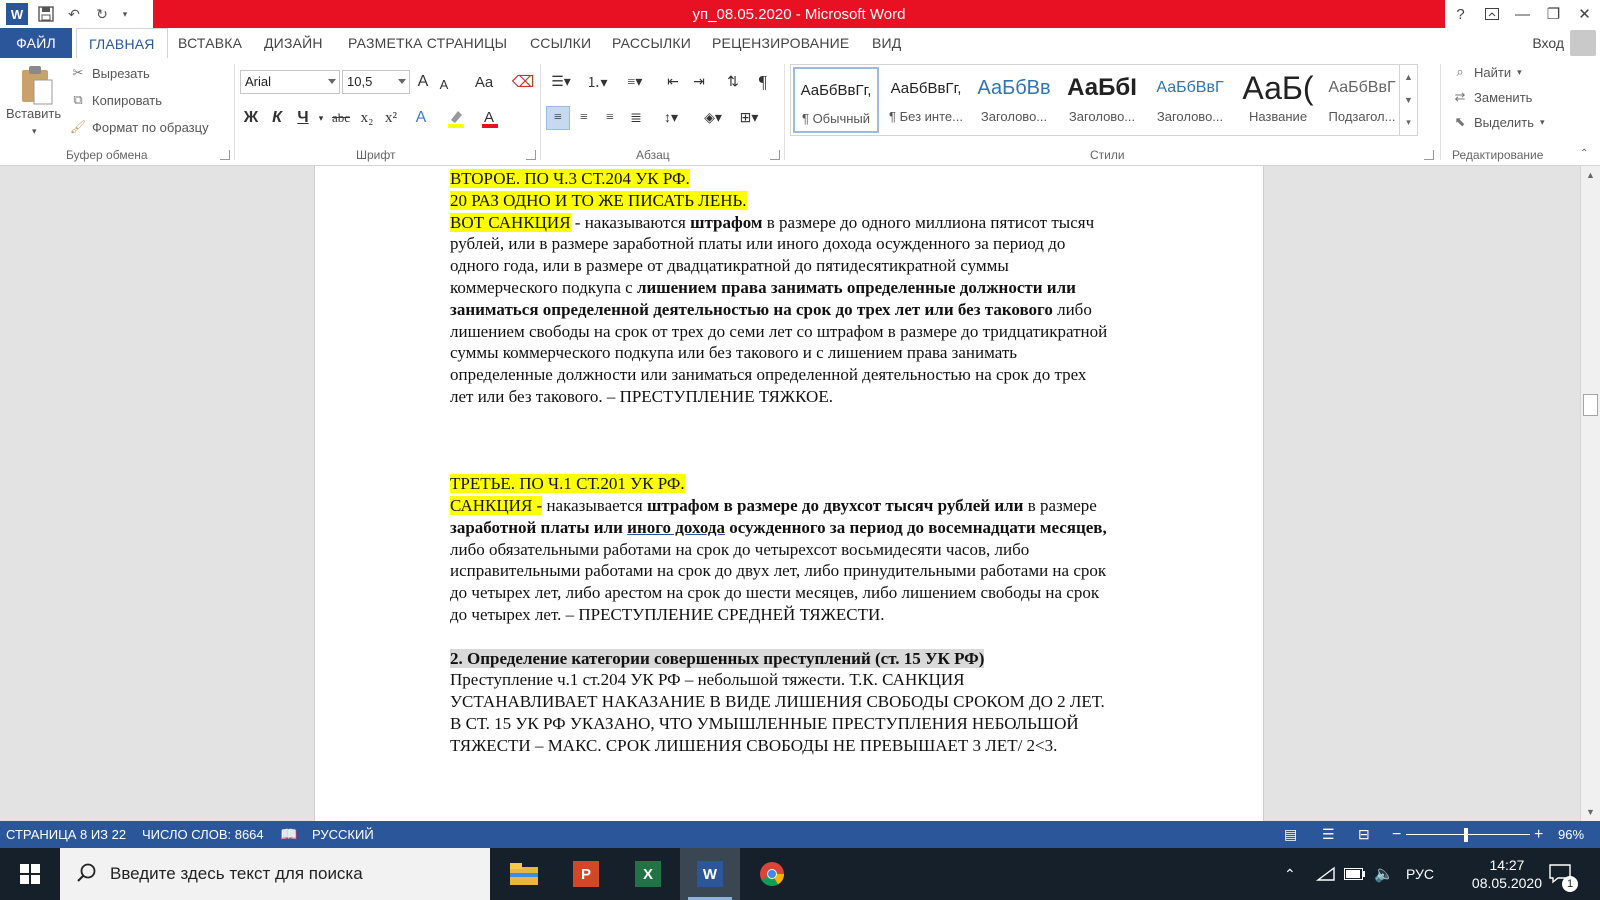 Image resolution: width=1600 pixels, height=900 pixels. Describe the element at coordinates (341, 118) in the screenshot. I see `strikethrough-button: abc` at that location.